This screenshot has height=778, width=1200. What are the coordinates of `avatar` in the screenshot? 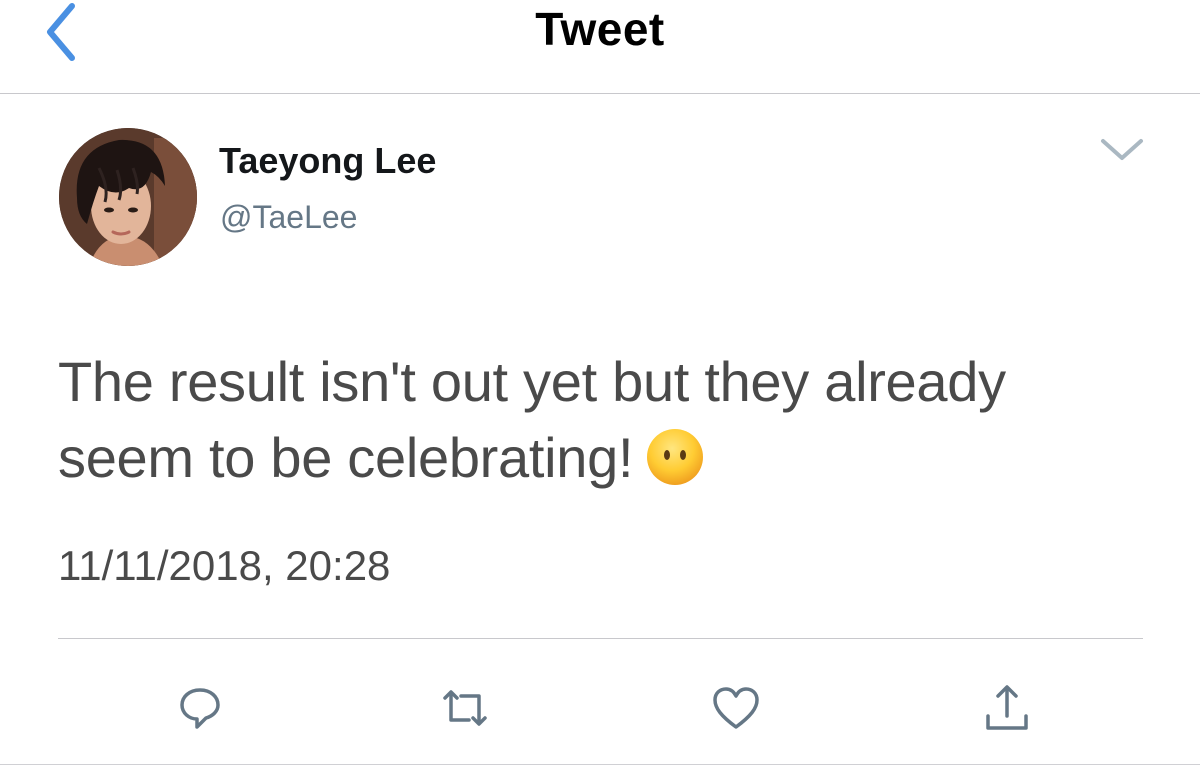 It's located at (128, 197).